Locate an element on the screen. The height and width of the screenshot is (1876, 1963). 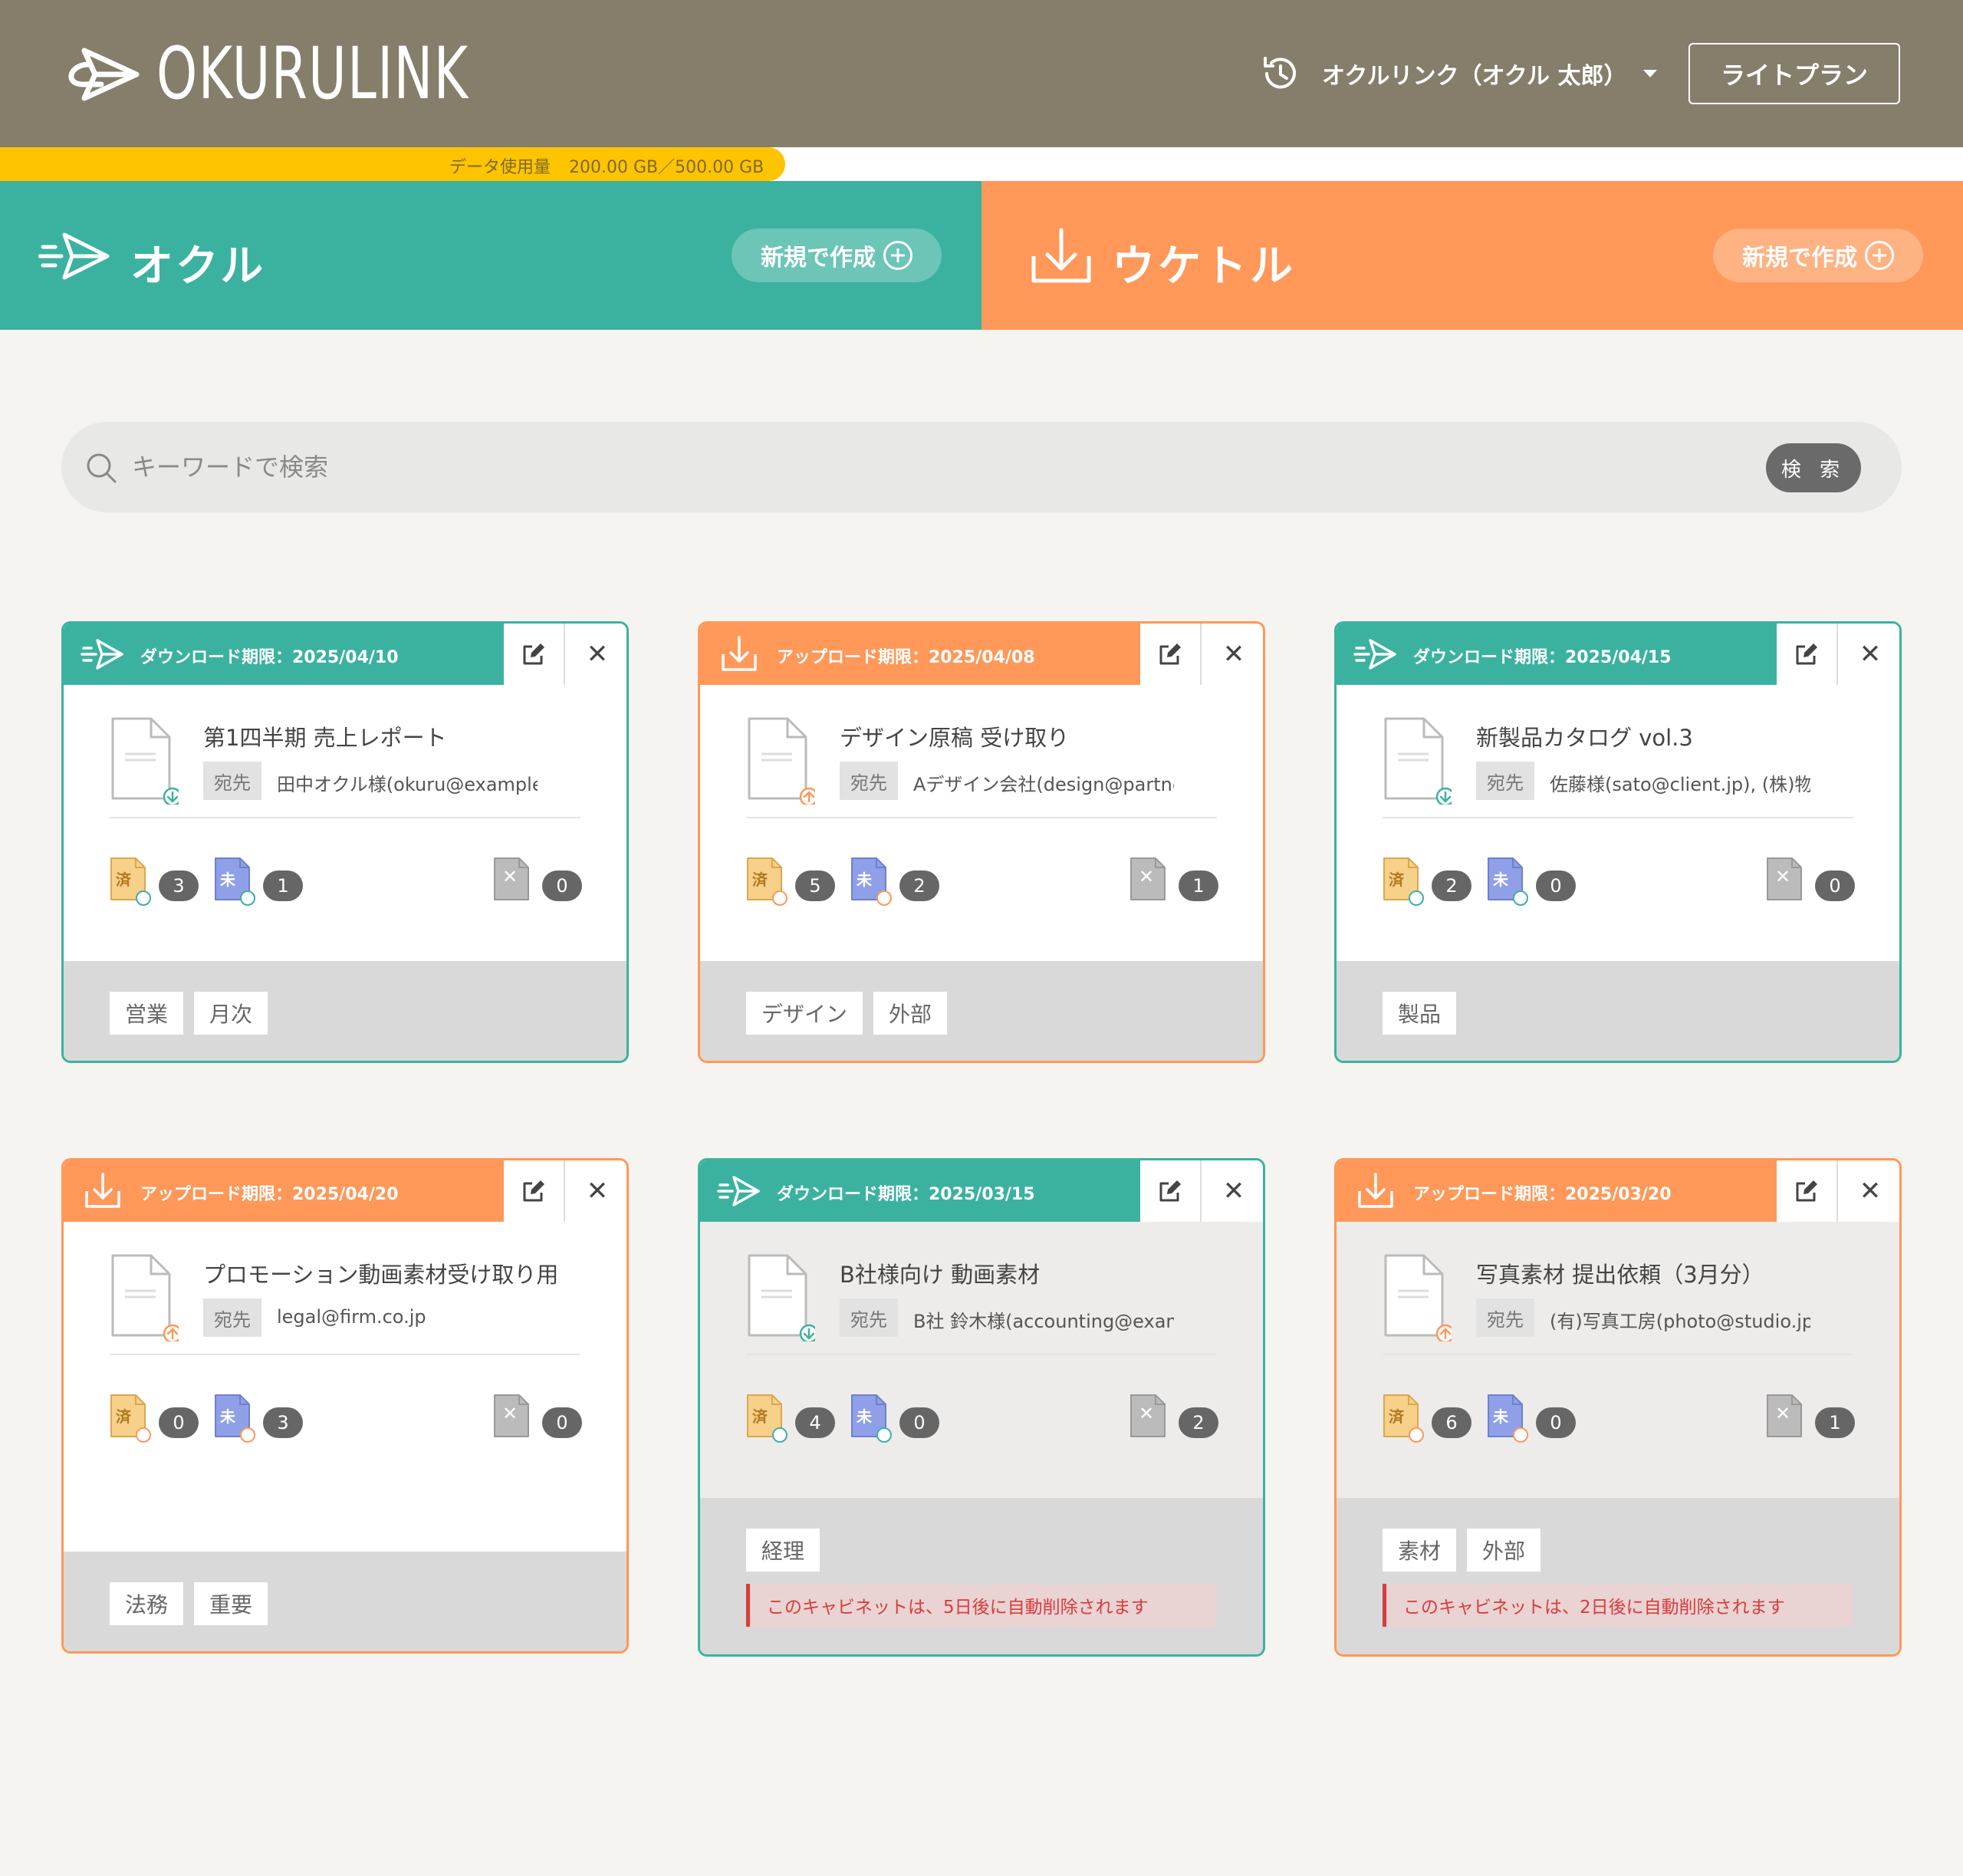
done-count: 2 is located at coordinates (1451, 886).